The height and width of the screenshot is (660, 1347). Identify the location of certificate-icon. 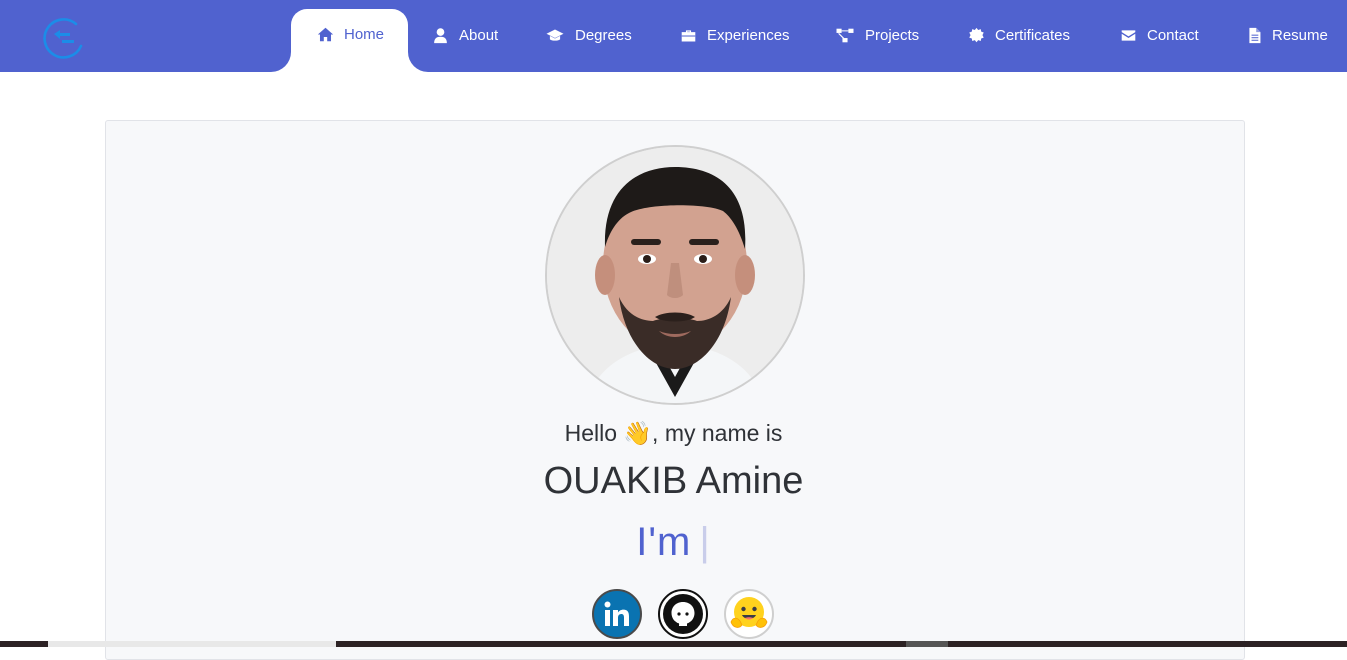
(976, 34).